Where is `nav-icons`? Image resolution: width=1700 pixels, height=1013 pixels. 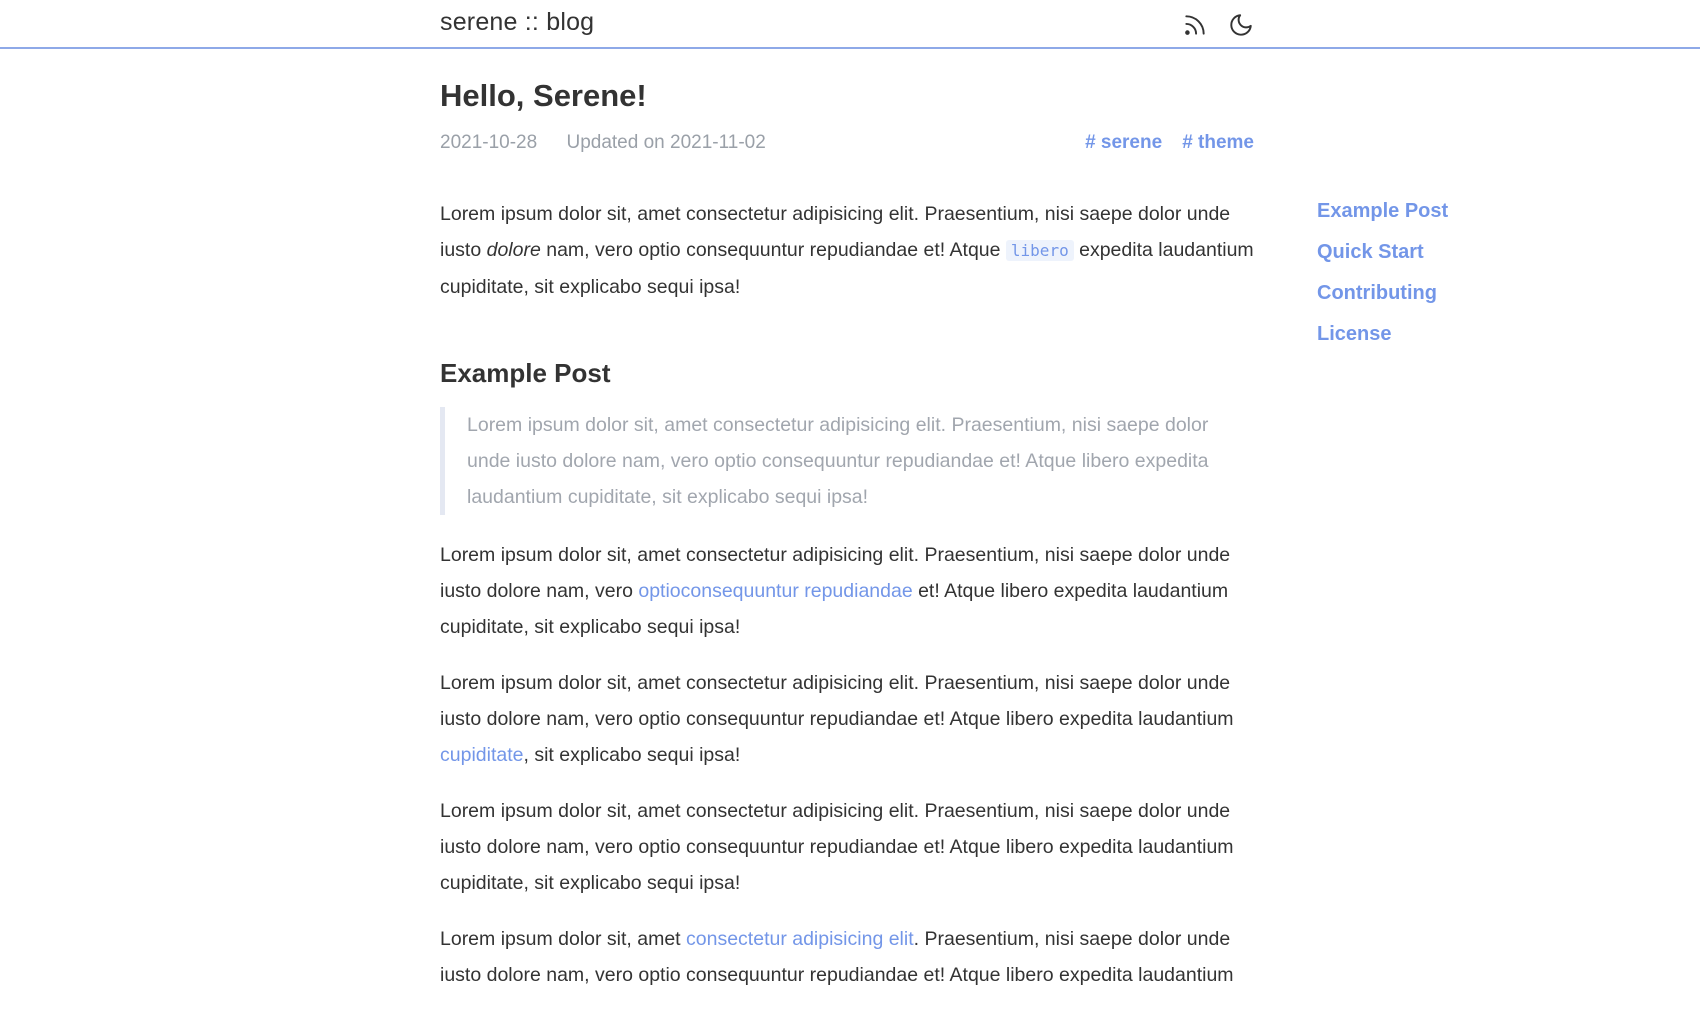 nav-icons is located at coordinates (1218, 25).